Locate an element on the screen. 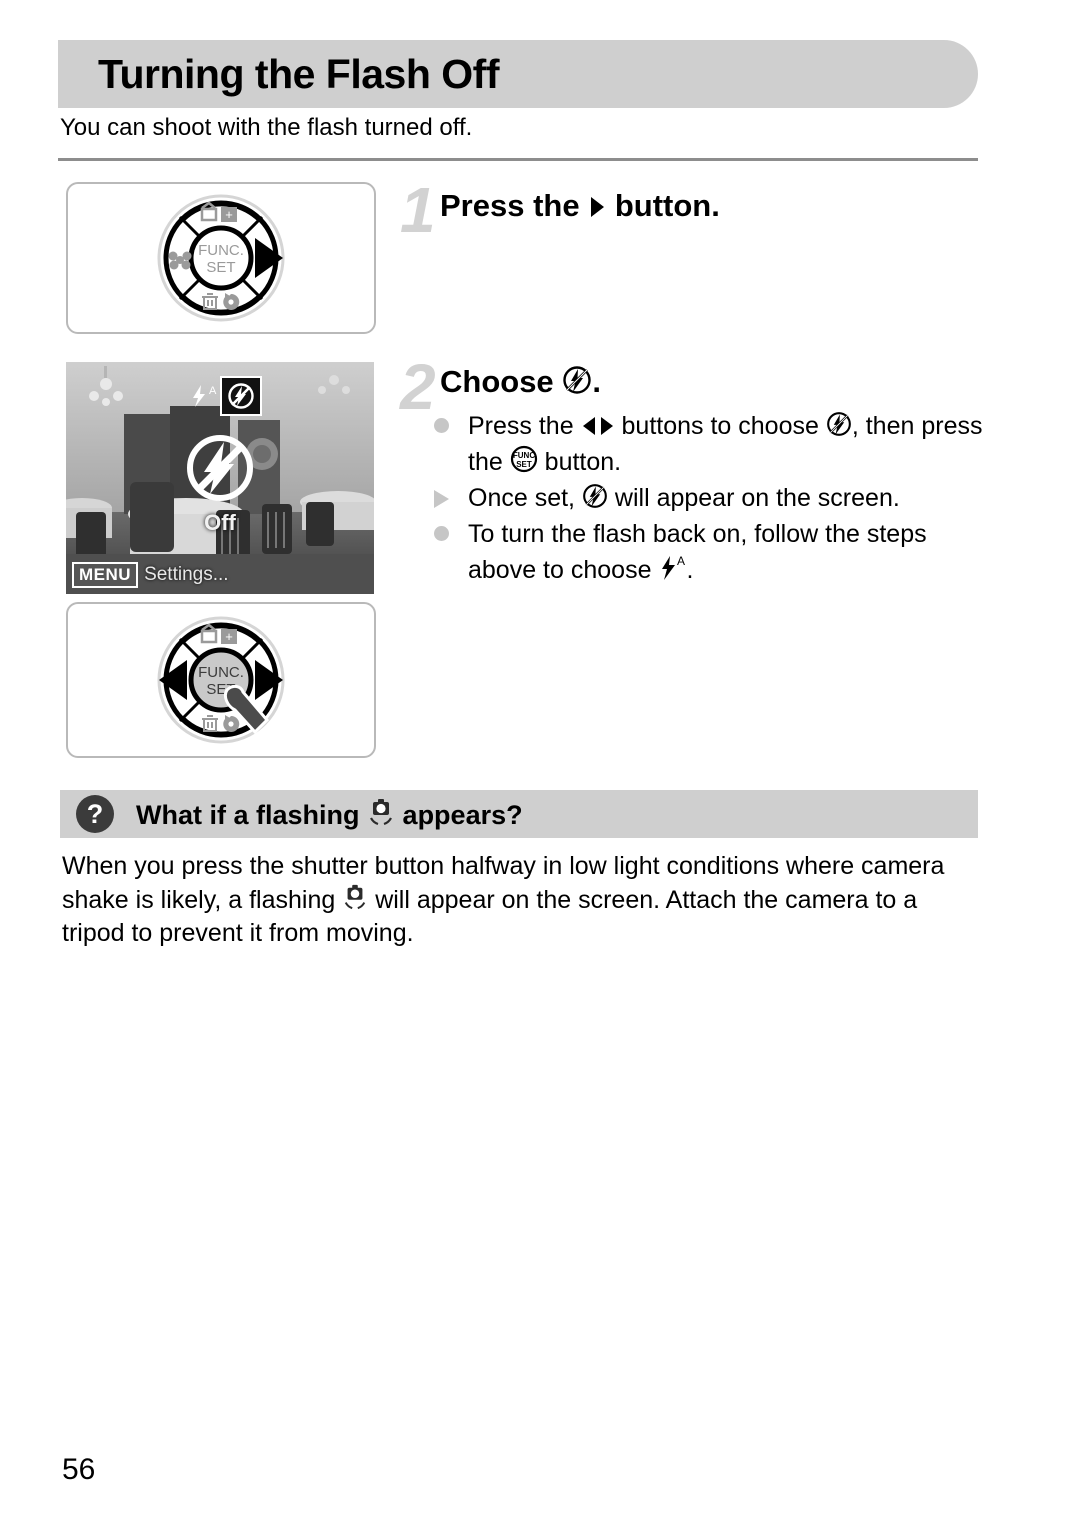 The image size is (1080, 1521). control-dial-right-icon: FUNC. SET + is located at coordinates (221, 258).